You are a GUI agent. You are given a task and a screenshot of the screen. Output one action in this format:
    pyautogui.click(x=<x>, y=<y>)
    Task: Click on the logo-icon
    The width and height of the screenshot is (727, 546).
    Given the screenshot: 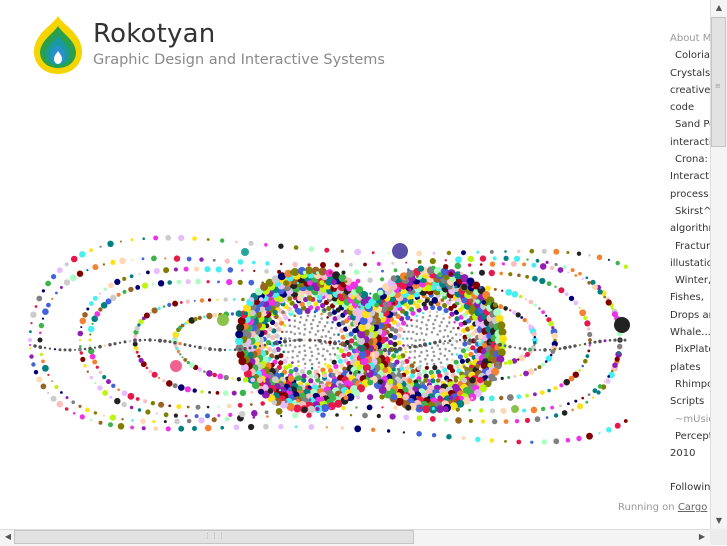 What is the action you would take?
    pyautogui.click(x=58, y=45)
    